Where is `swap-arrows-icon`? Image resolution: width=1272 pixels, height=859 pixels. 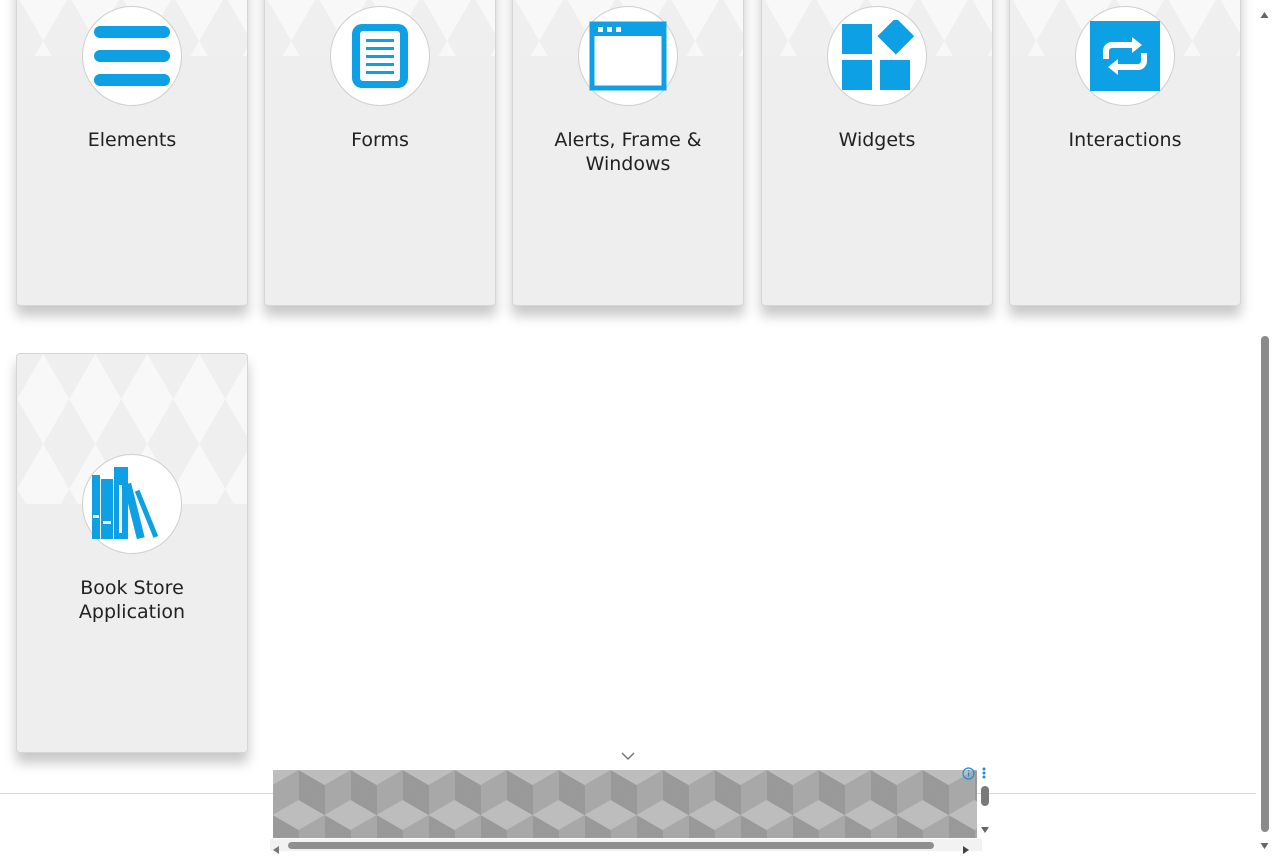
swap-arrows-icon is located at coordinates (1125, 56).